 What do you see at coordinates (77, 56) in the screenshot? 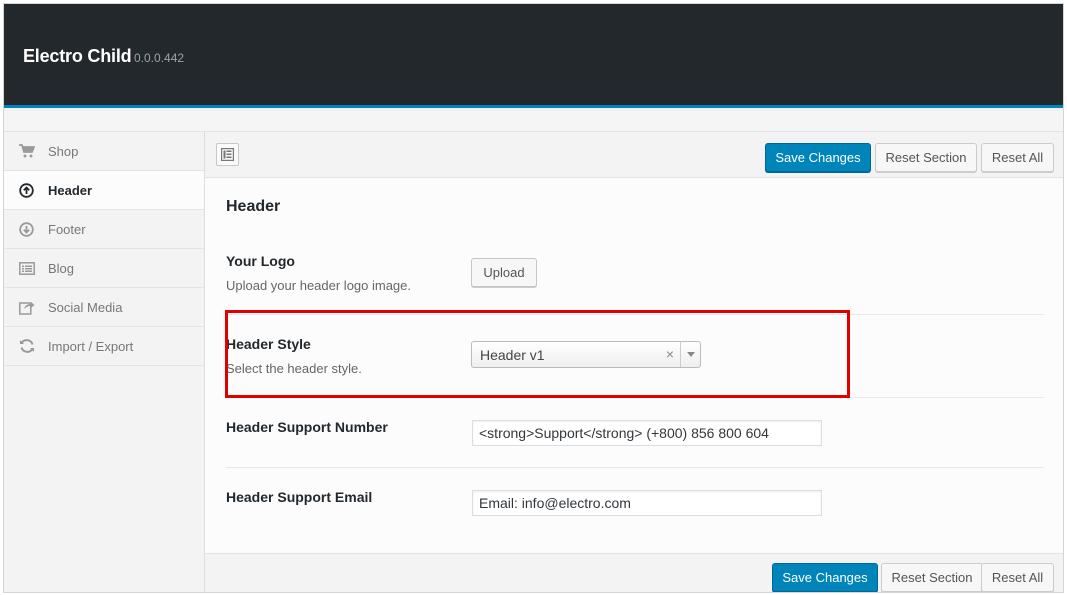
I see `app-title: Electro Child` at bounding box center [77, 56].